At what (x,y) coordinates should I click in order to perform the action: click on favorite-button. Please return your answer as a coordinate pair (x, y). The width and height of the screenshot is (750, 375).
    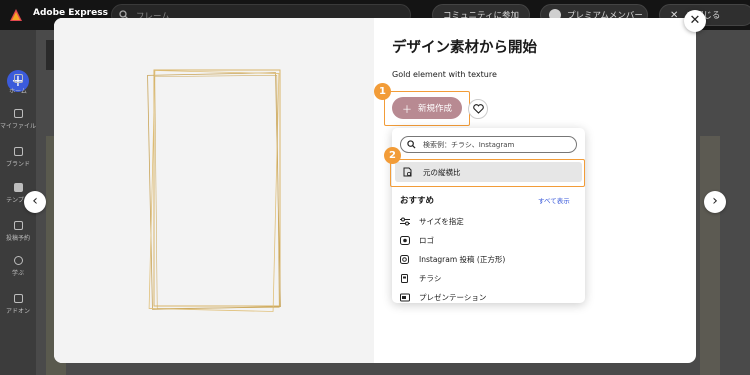
    Looking at the image, I should click on (478, 109).